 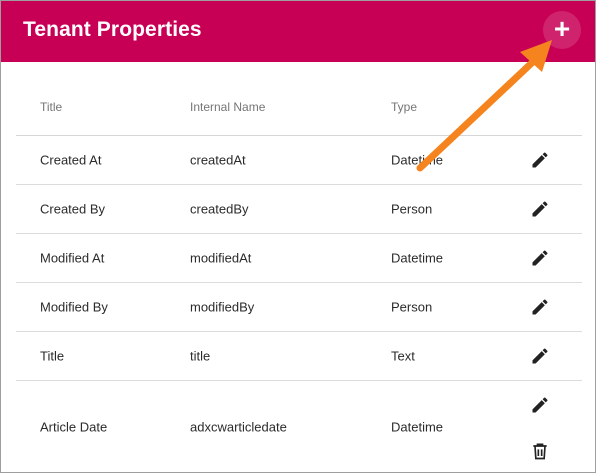 I want to click on page-title: Tenant Properties, so click(x=112, y=29).